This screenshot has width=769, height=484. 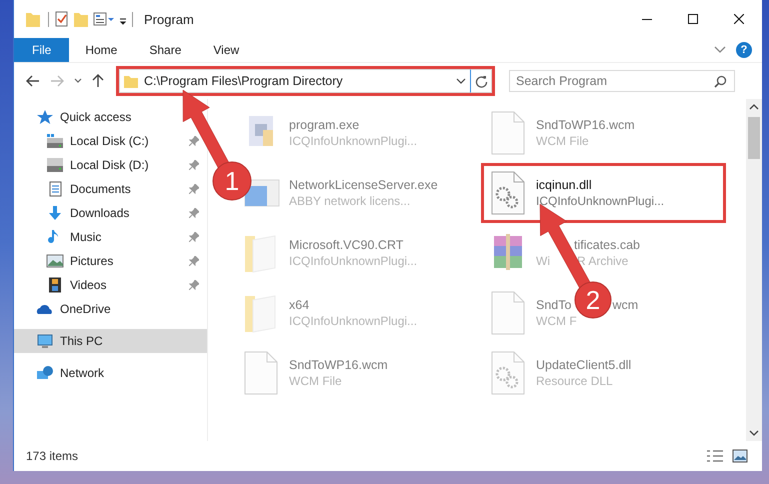 What do you see at coordinates (715, 456) in the screenshot?
I see `details-view-icon` at bounding box center [715, 456].